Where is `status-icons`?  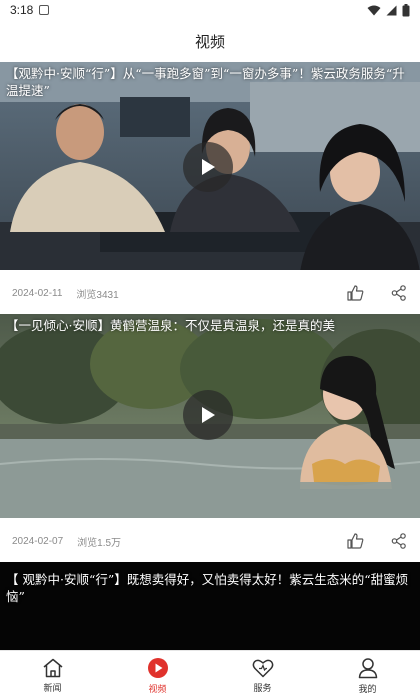
status-icons is located at coordinates (388, 10).